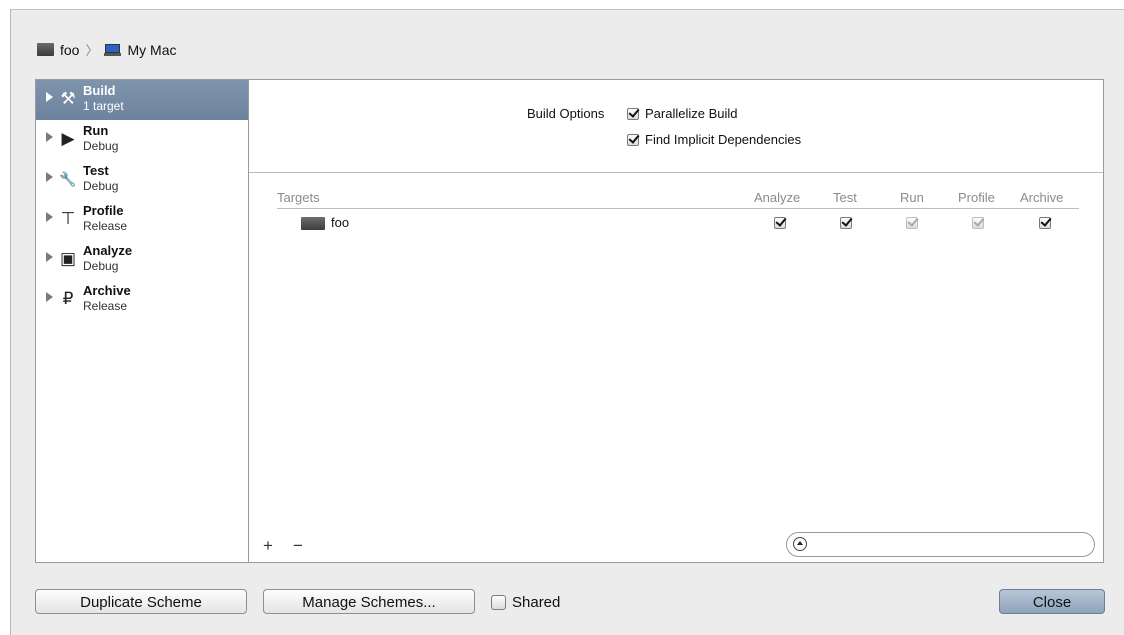  I want to click on shared-option: Shared, so click(525, 602).